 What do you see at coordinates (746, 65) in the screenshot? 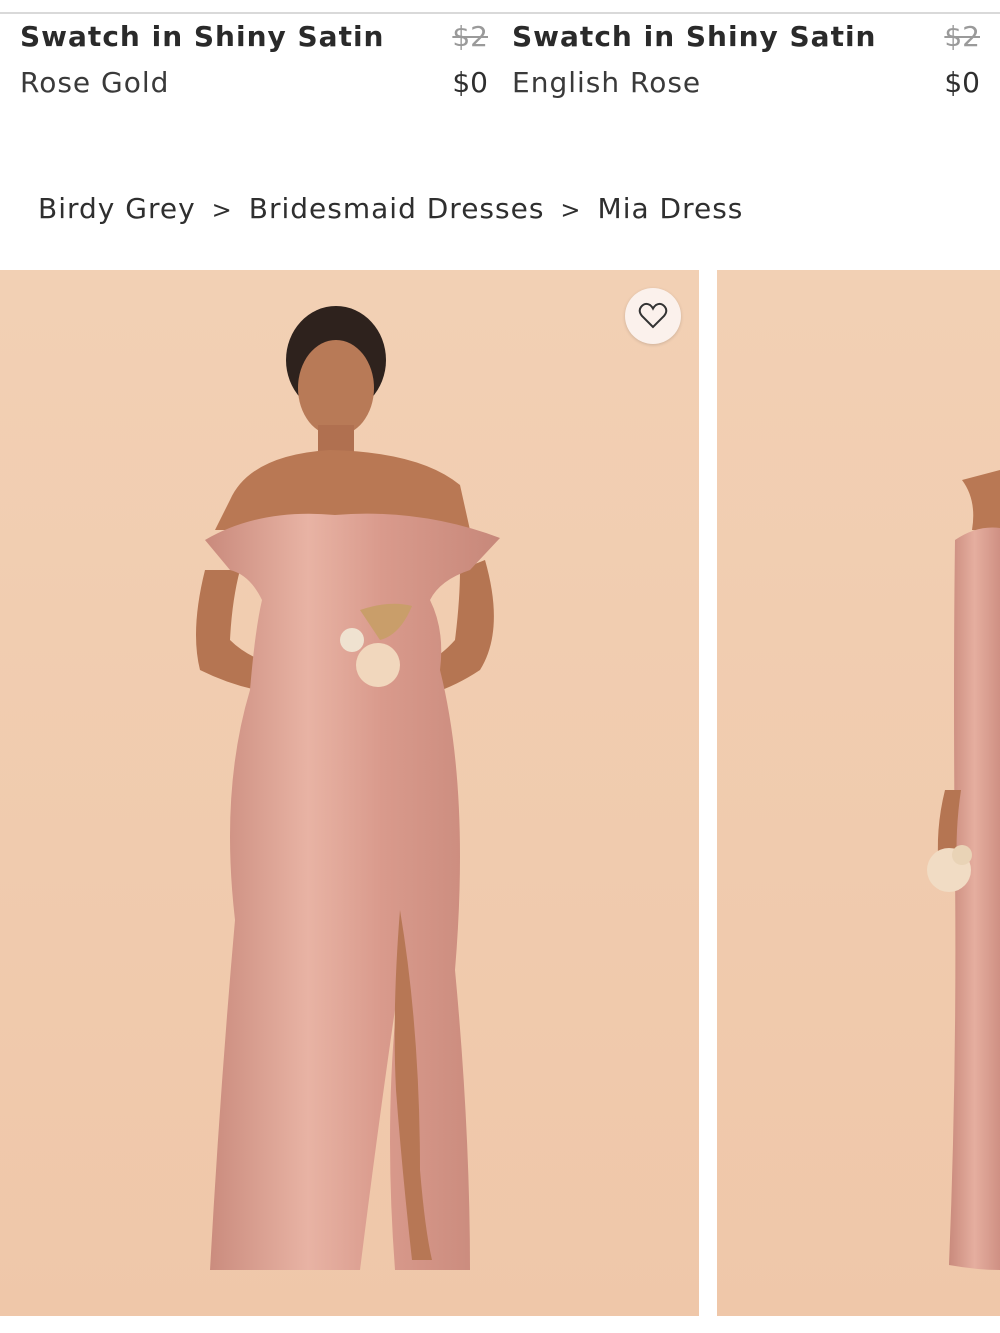
I see `swatch-item-english-rose: Swatch in Shiny Satin English Rose $2 $0` at bounding box center [746, 65].